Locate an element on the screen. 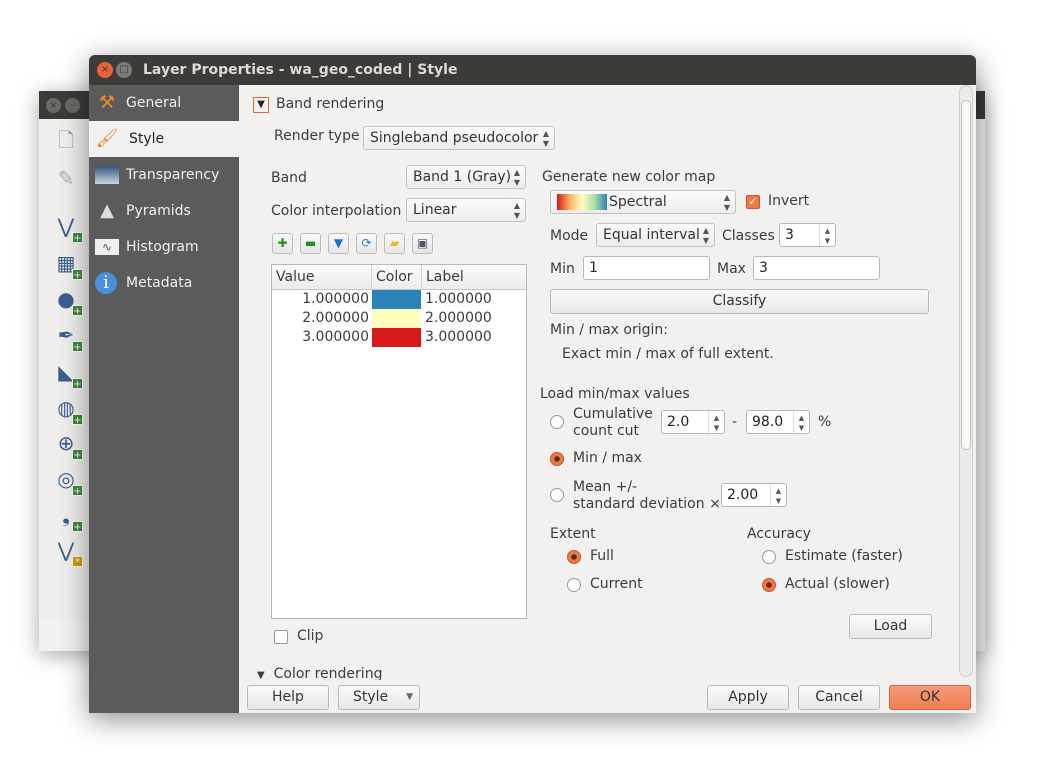  minmax-radio is located at coordinates (557, 459).